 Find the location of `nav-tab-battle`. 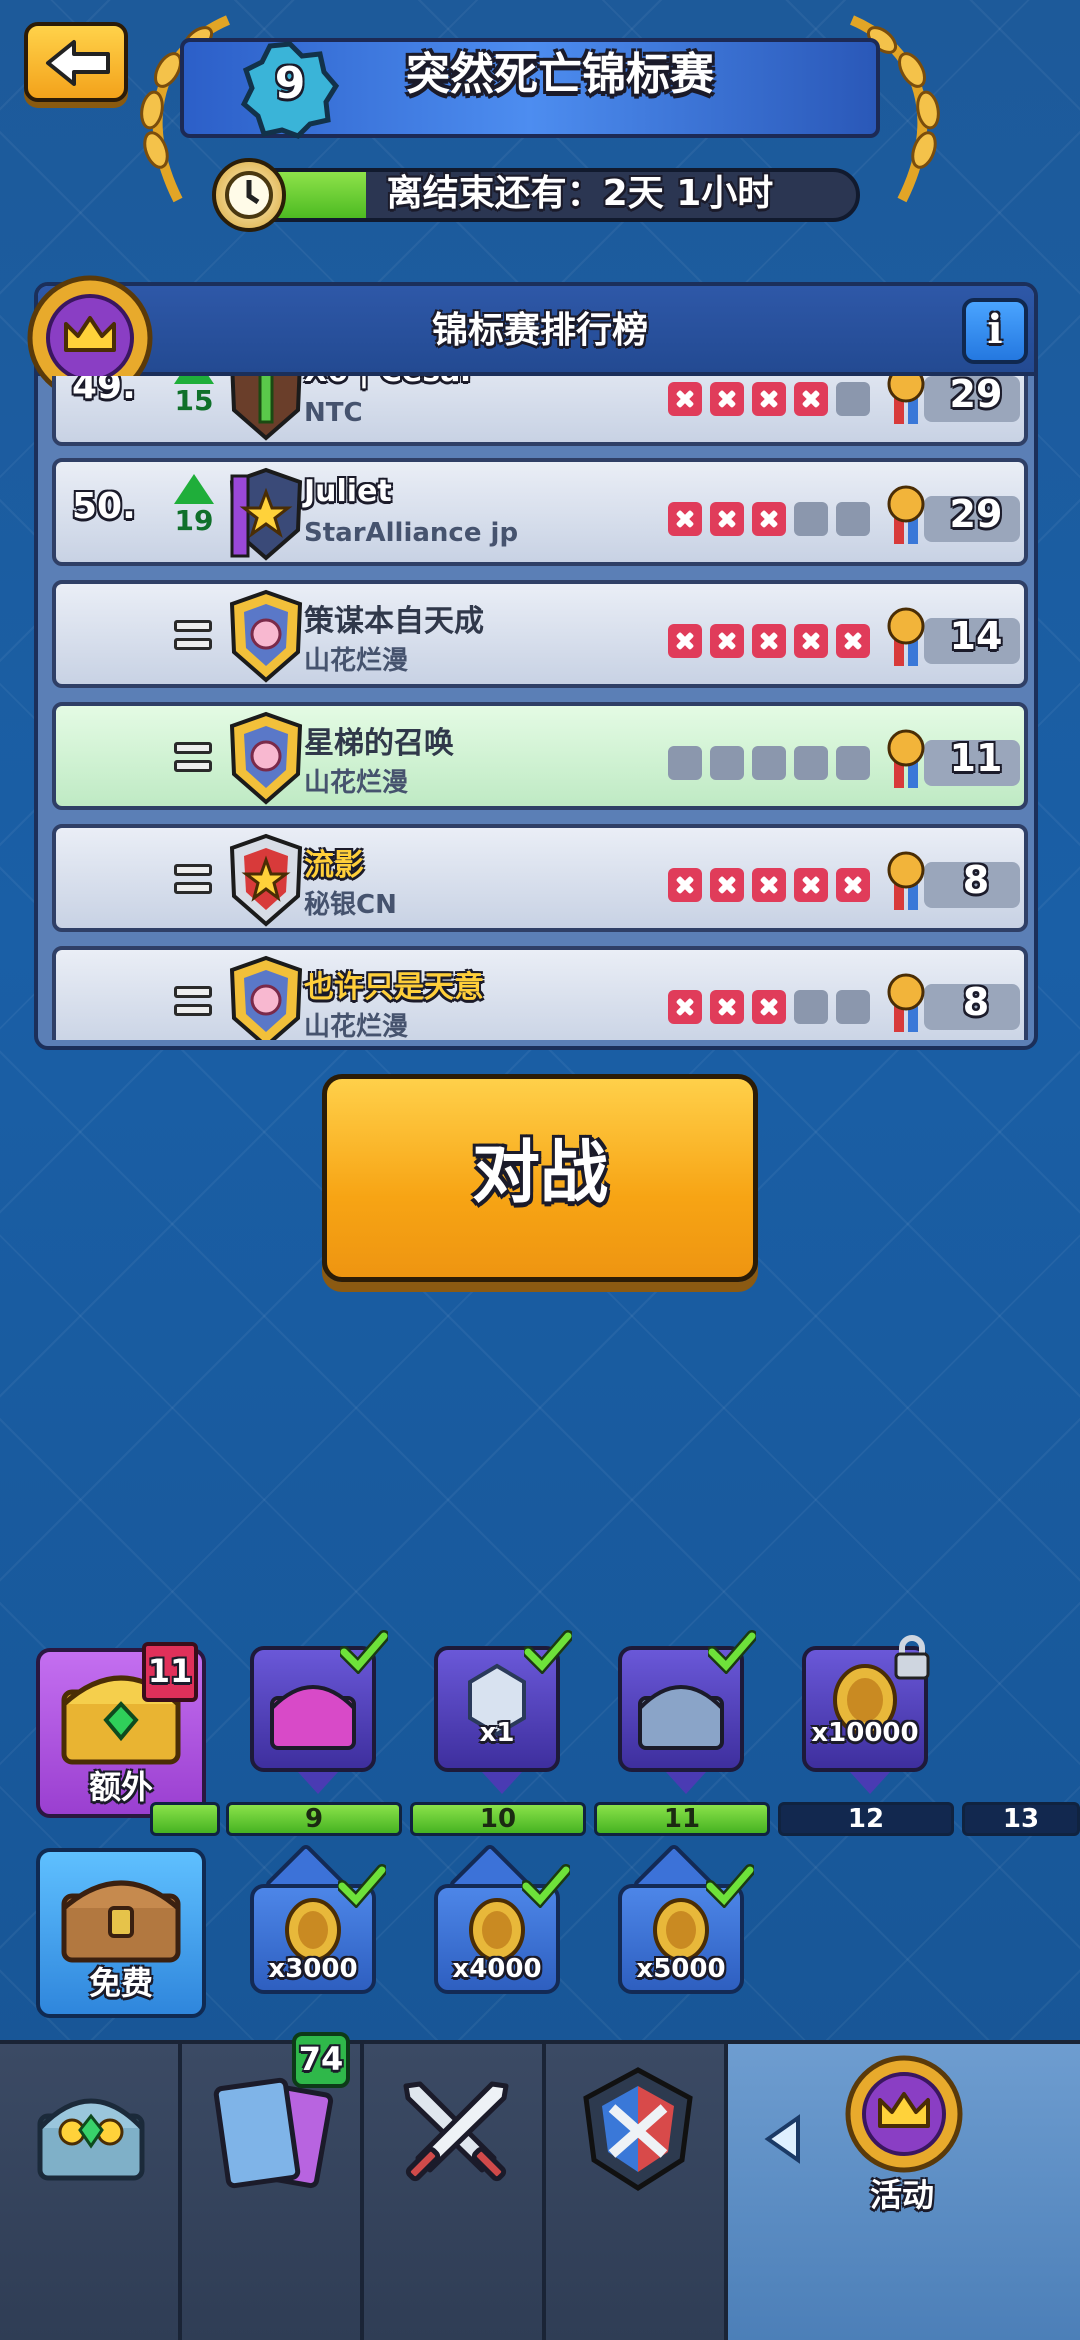

nav-tab-battle is located at coordinates (455, 2192).